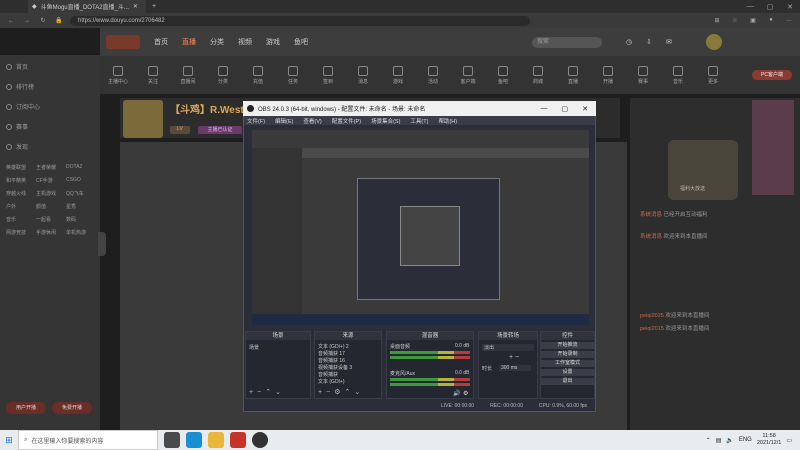 This screenshot has height=450, width=800. Describe the element at coordinates (258, 75) in the screenshot. I see `category-item: 充值` at that location.